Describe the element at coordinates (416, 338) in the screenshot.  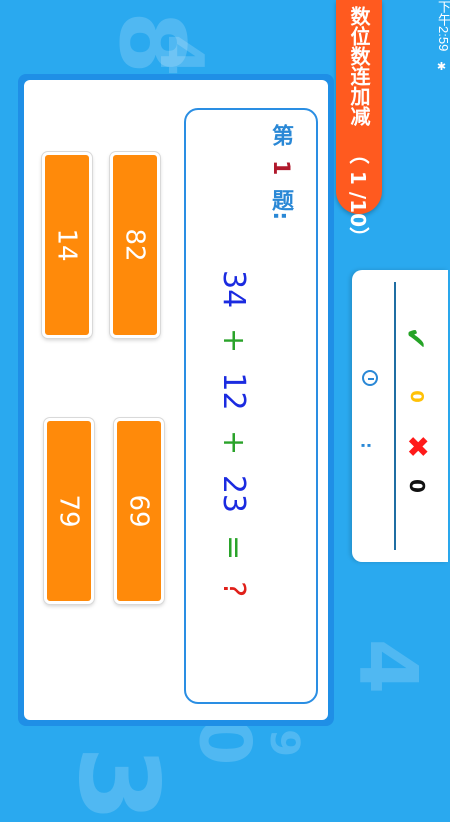
I see `checkmark-icon: ✔` at that location.